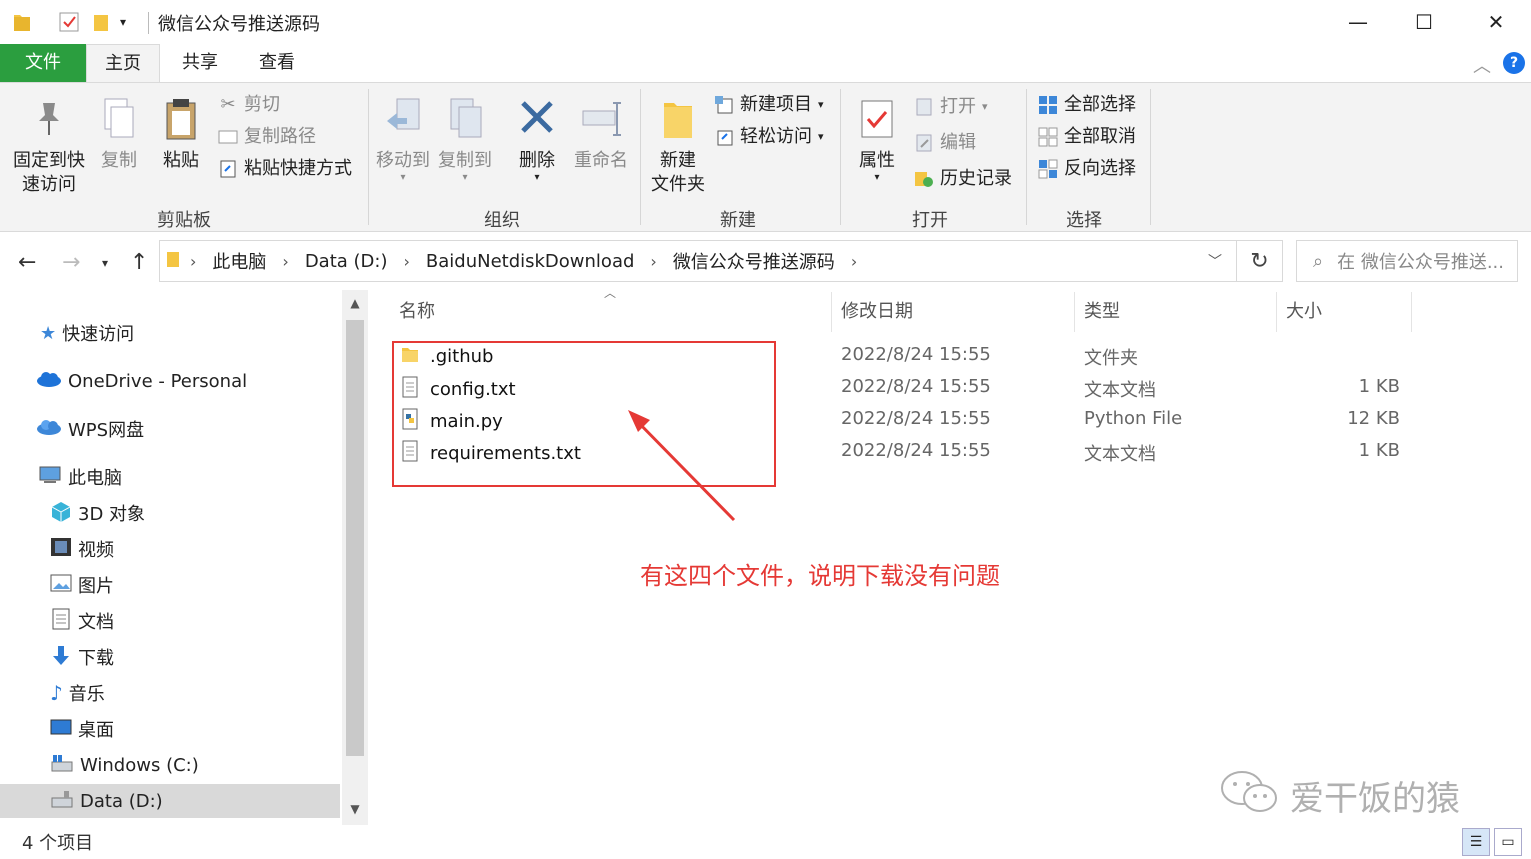 The image size is (1531, 859). I want to click on select-none-button: 全部取消, so click(1087, 137).